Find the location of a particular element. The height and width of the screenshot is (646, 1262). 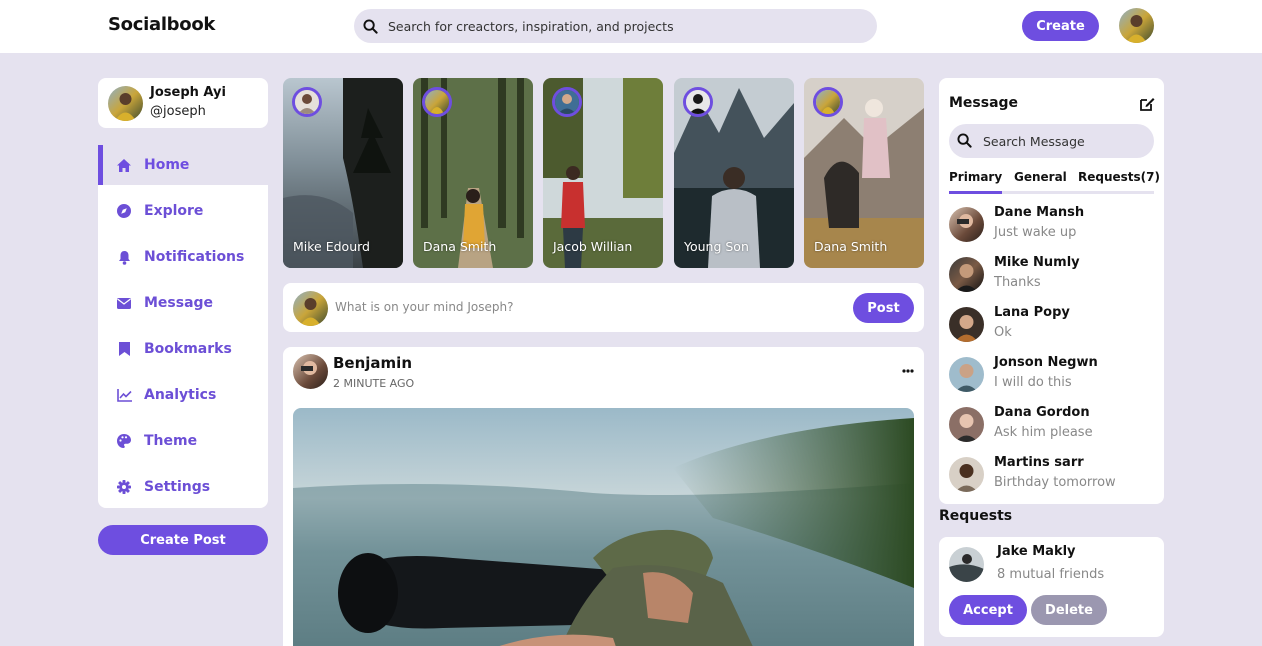

message-sender: Dana Gordon is located at coordinates (1042, 412).